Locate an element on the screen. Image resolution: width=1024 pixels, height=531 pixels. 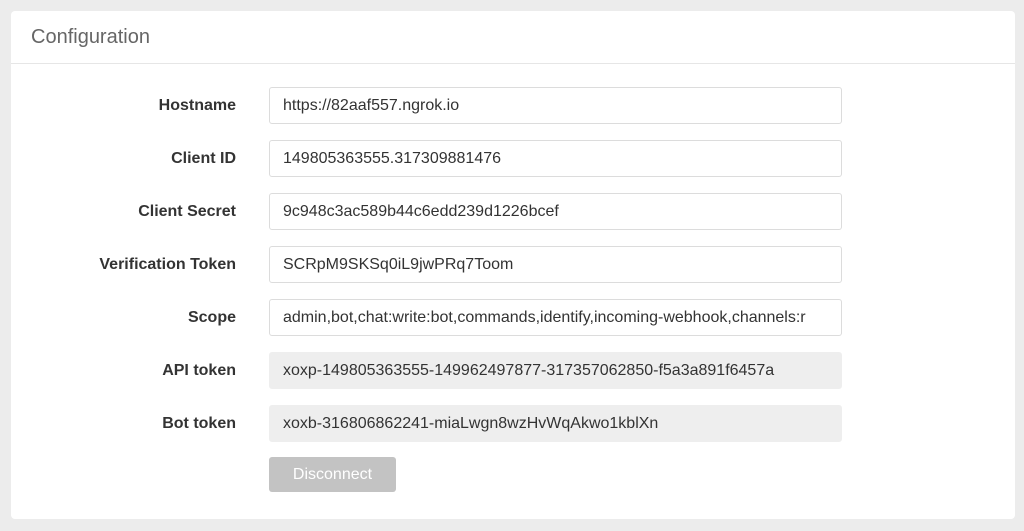
verification-token-field is located at coordinates (555, 264).